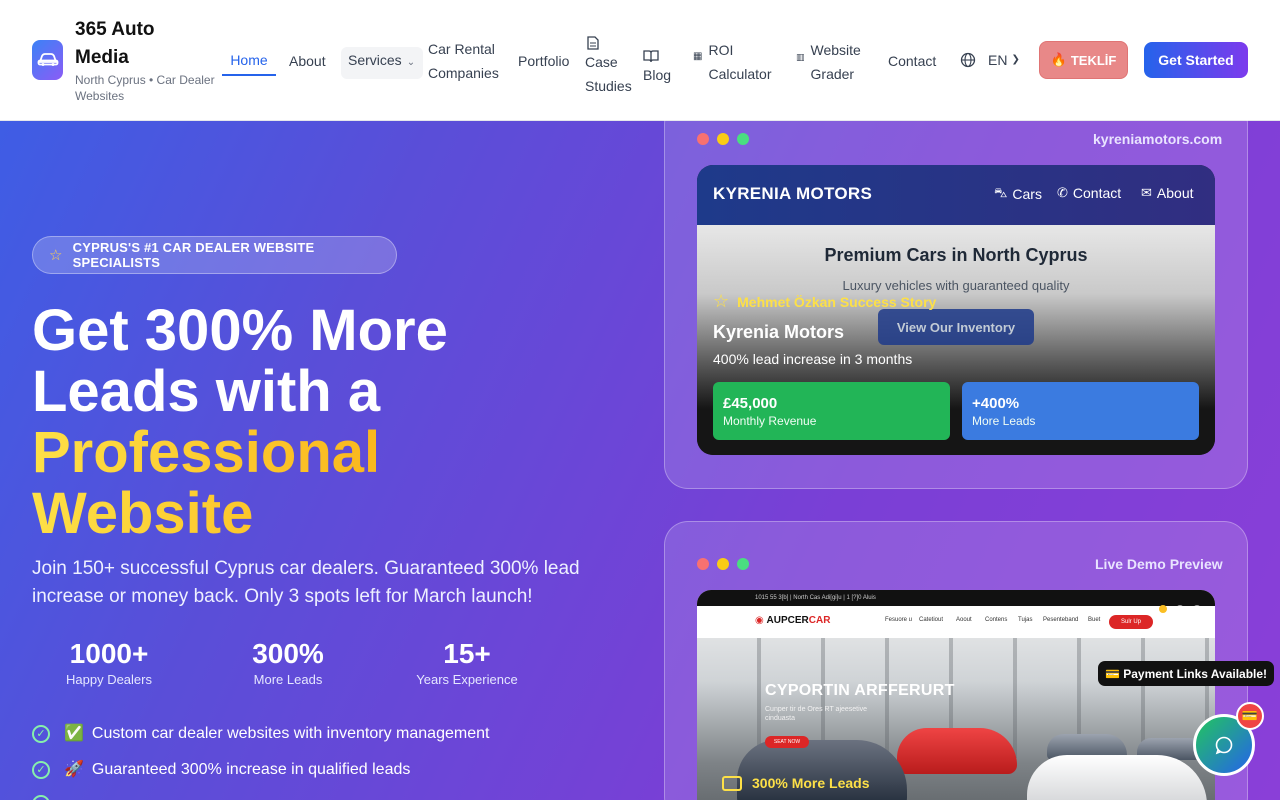  Describe the element at coordinates (1131, 622) in the screenshot. I see `demo-signup-button: Sulr Up` at that location.